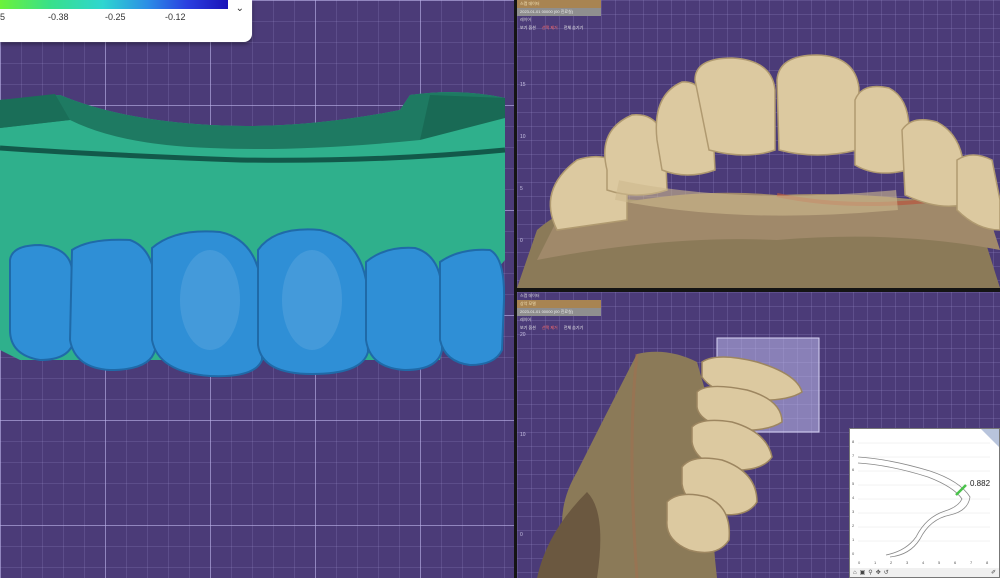  What do you see at coordinates (523, 335) in the screenshot?
I see `axis-tick-label: 20` at bounding box center [523, 335].